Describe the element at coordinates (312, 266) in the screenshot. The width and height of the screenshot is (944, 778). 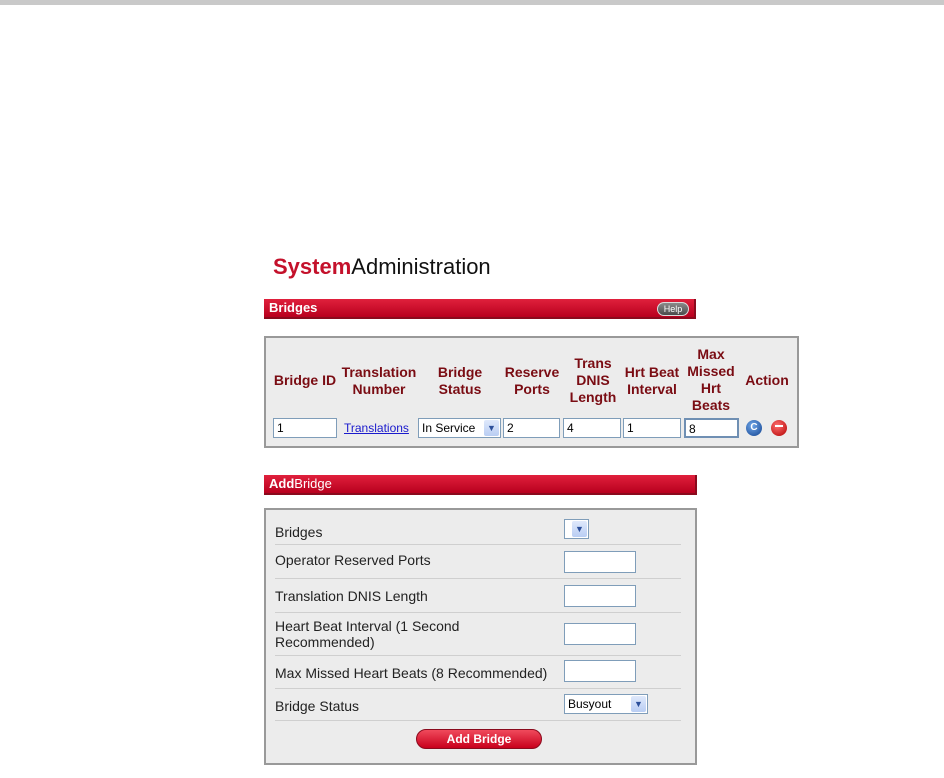
I see `page-title-bold: System` at that location.